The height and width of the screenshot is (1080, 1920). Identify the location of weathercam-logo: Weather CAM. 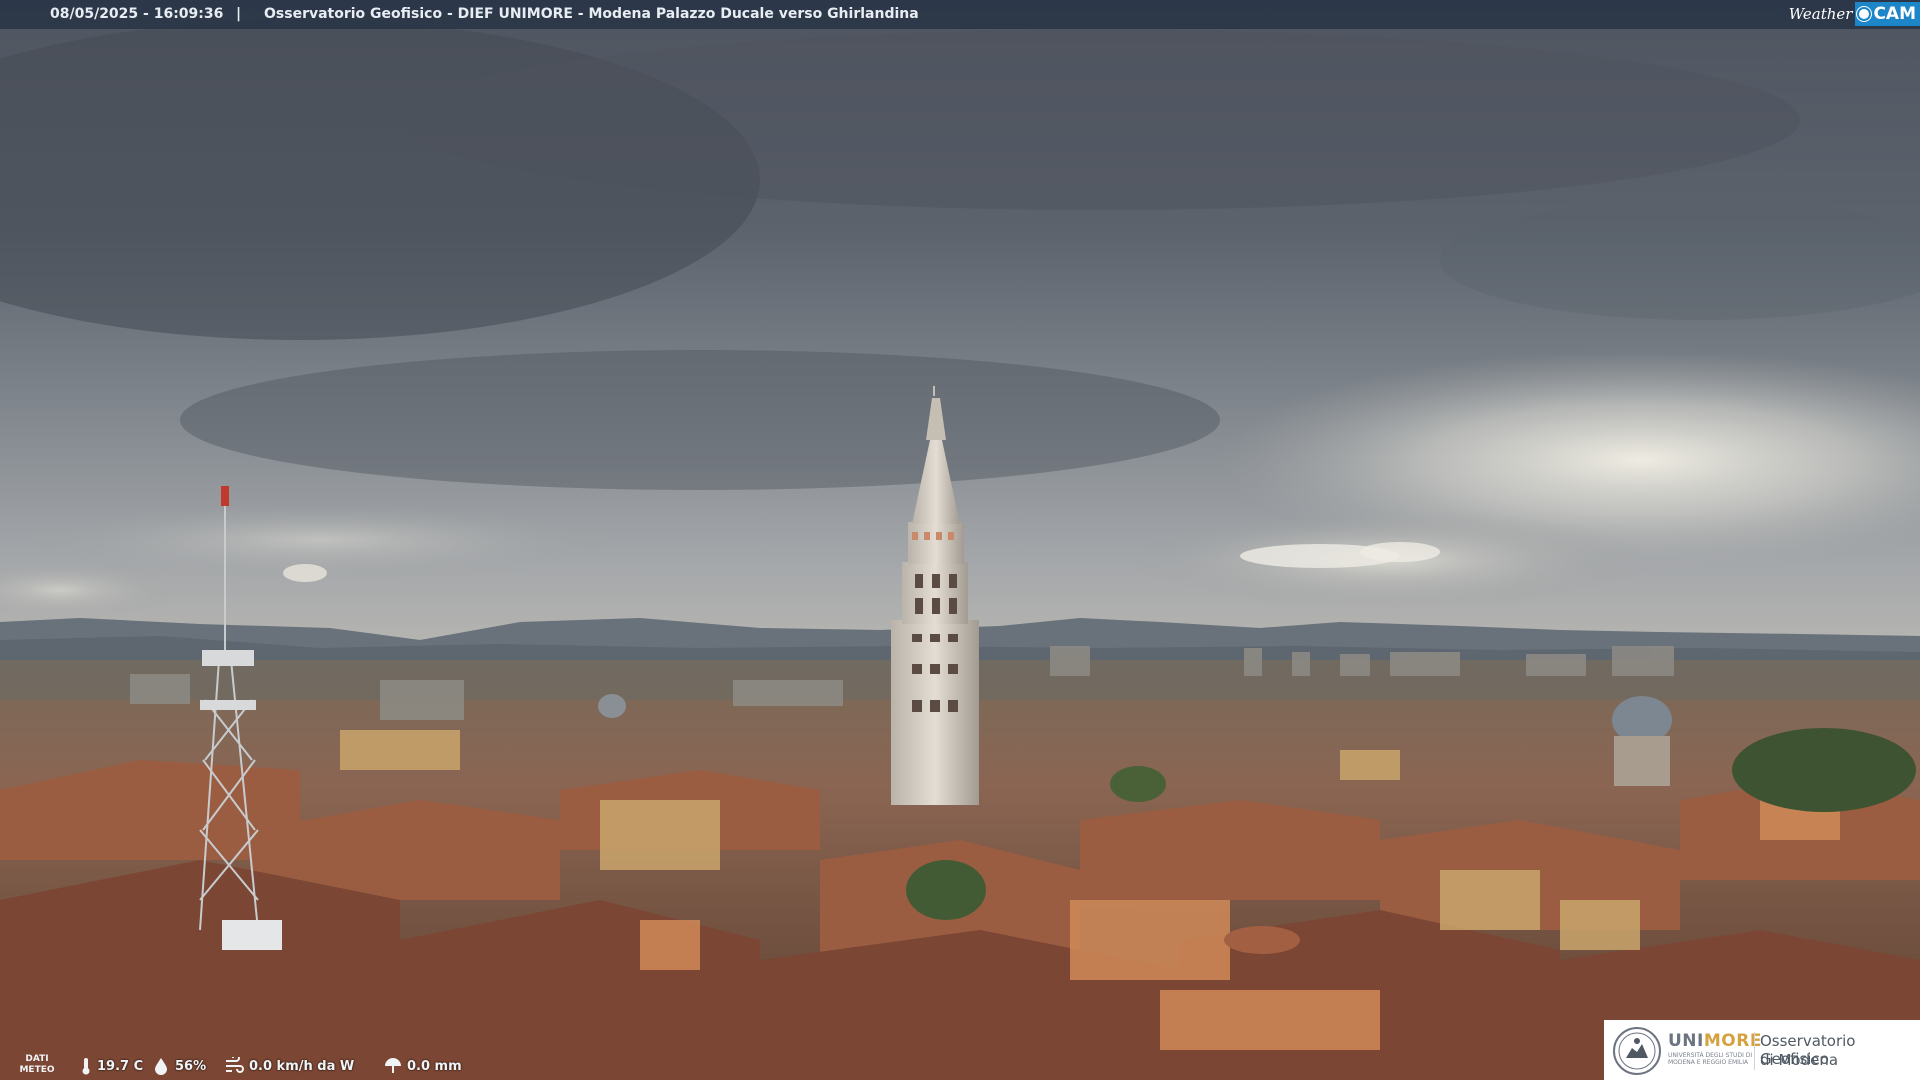
(1854, 13).